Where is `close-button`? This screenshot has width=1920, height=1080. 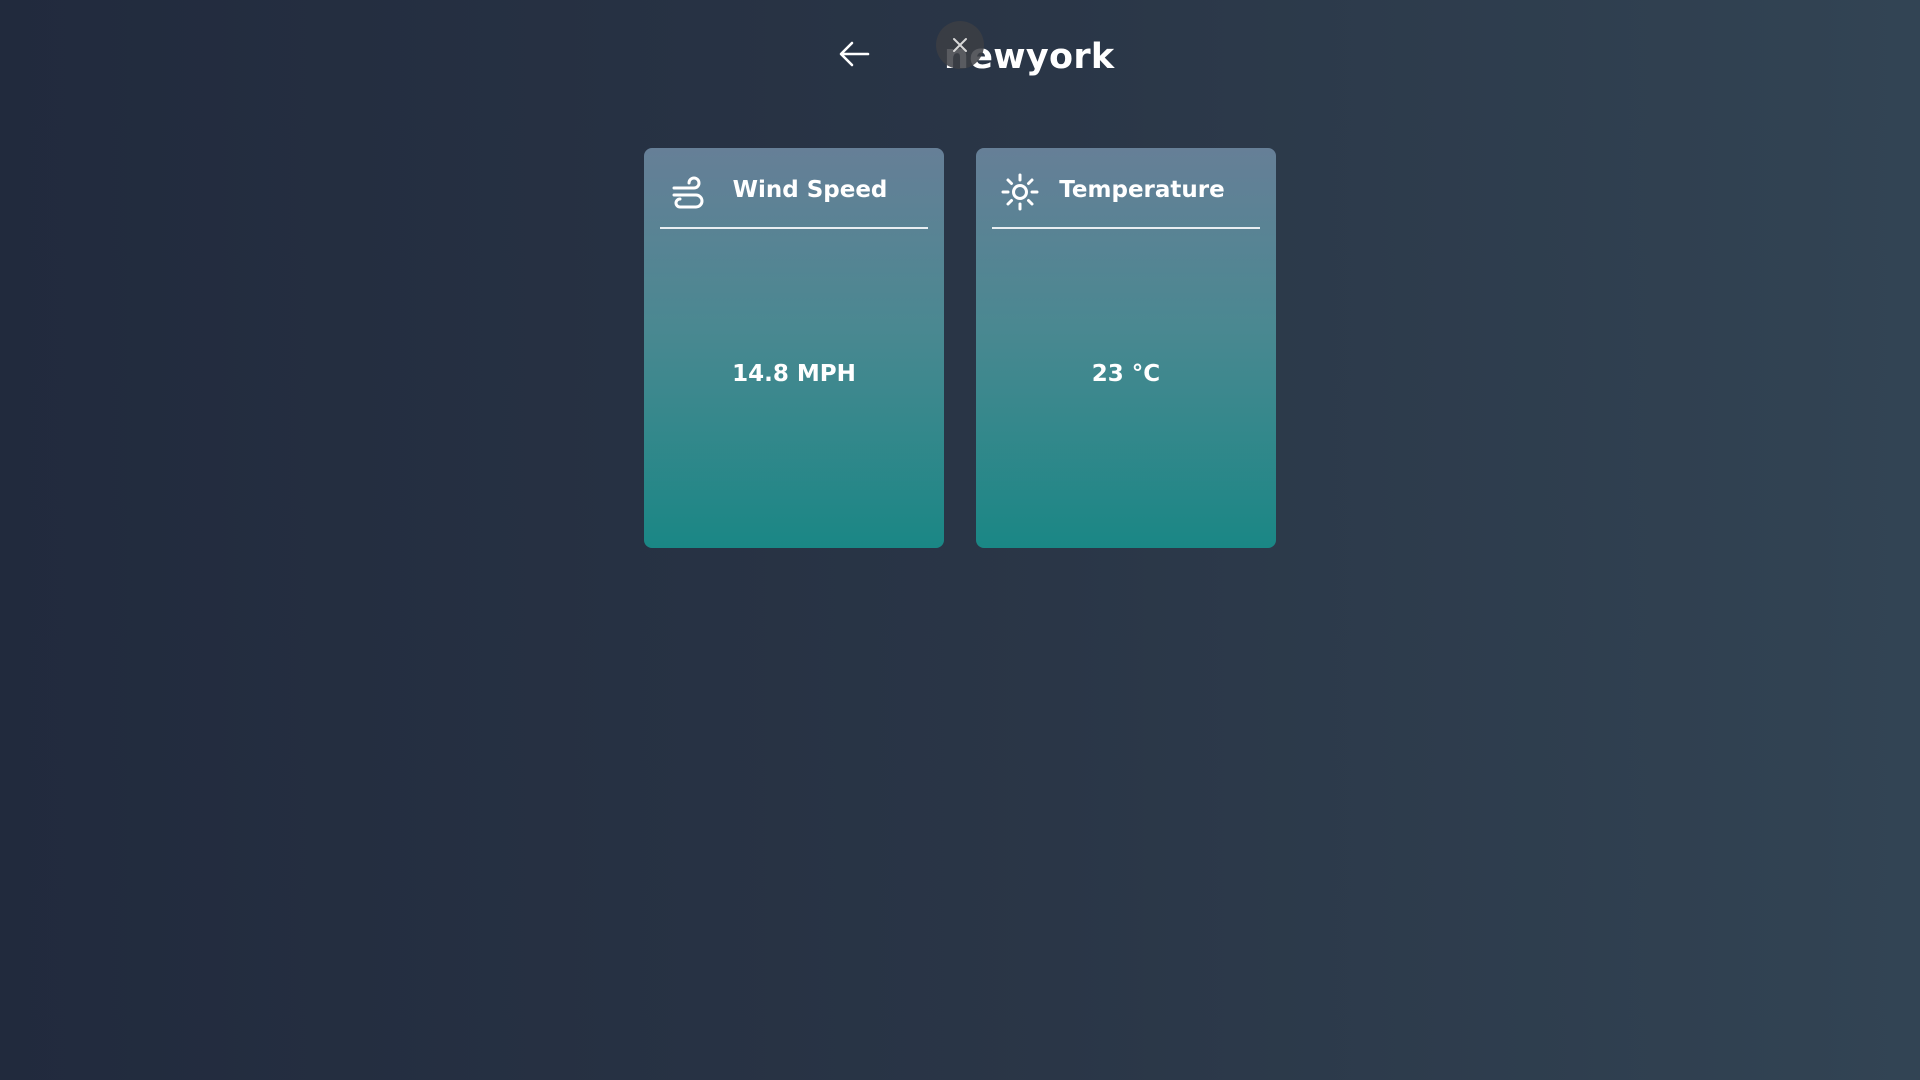 close-button is located at coordinates (960, 45).